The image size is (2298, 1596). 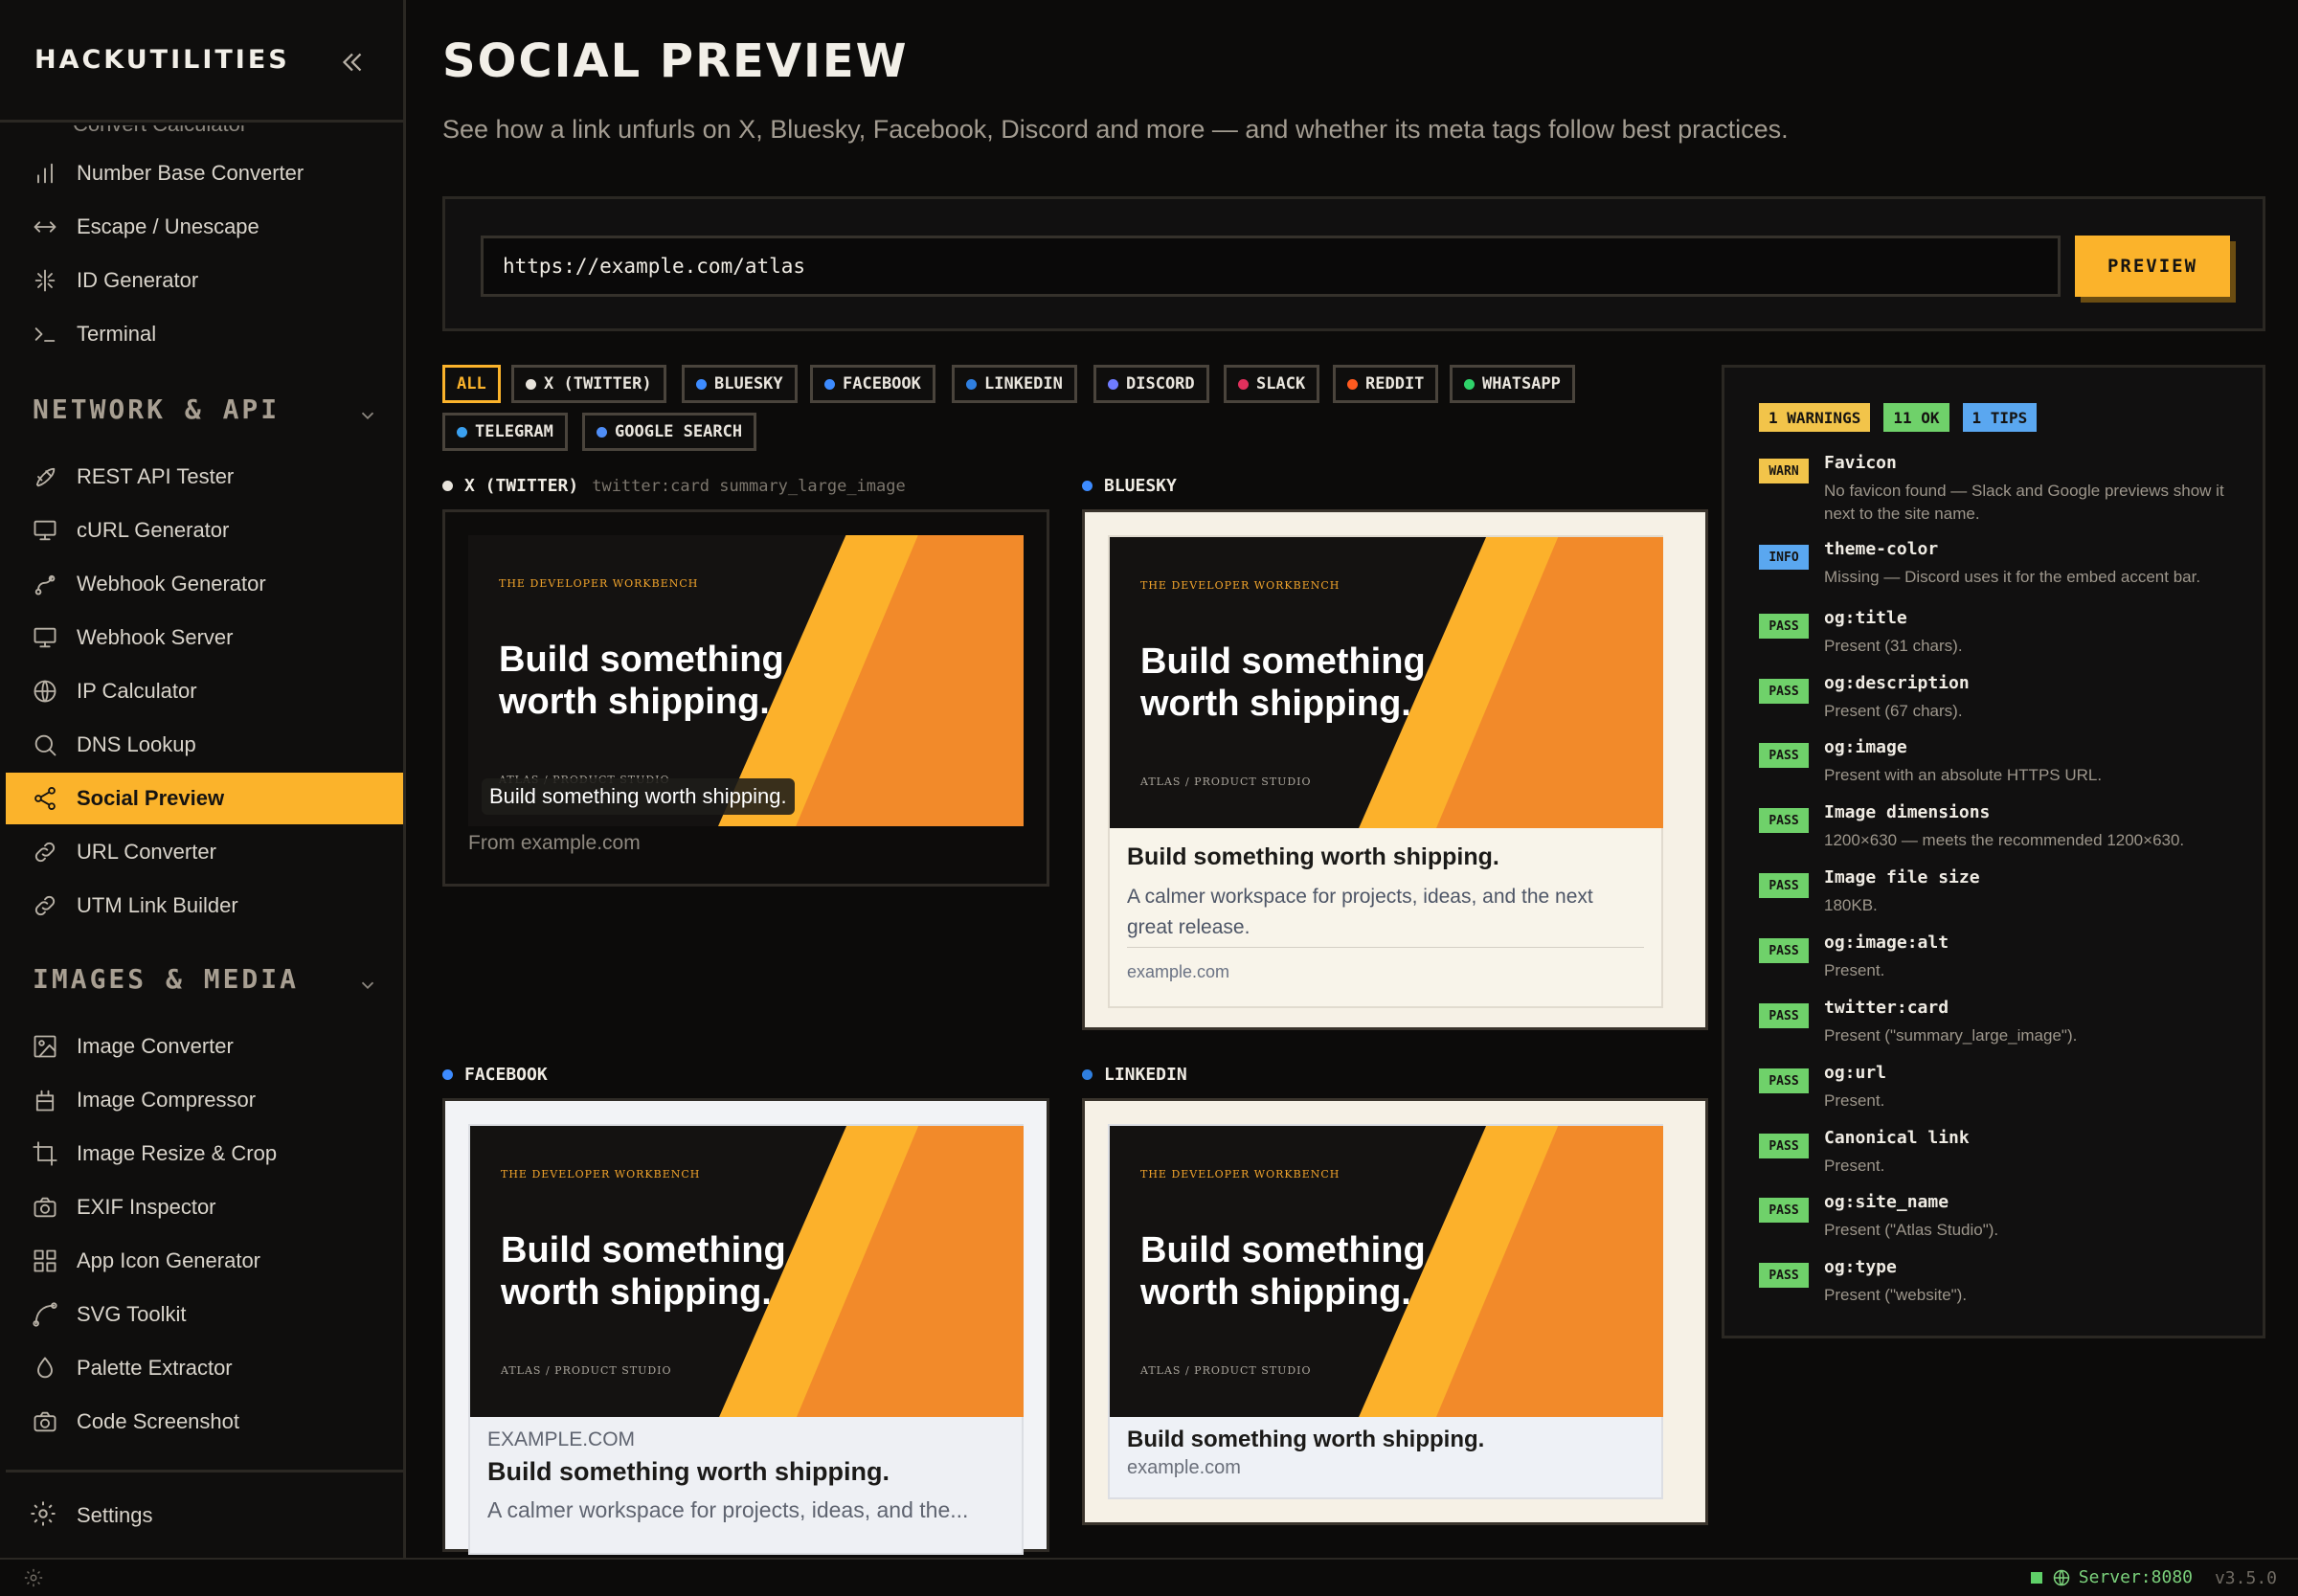 I want to click on sidebar-item-utm-link-builder: UTM Link Builder, so click(x=205, y=906).